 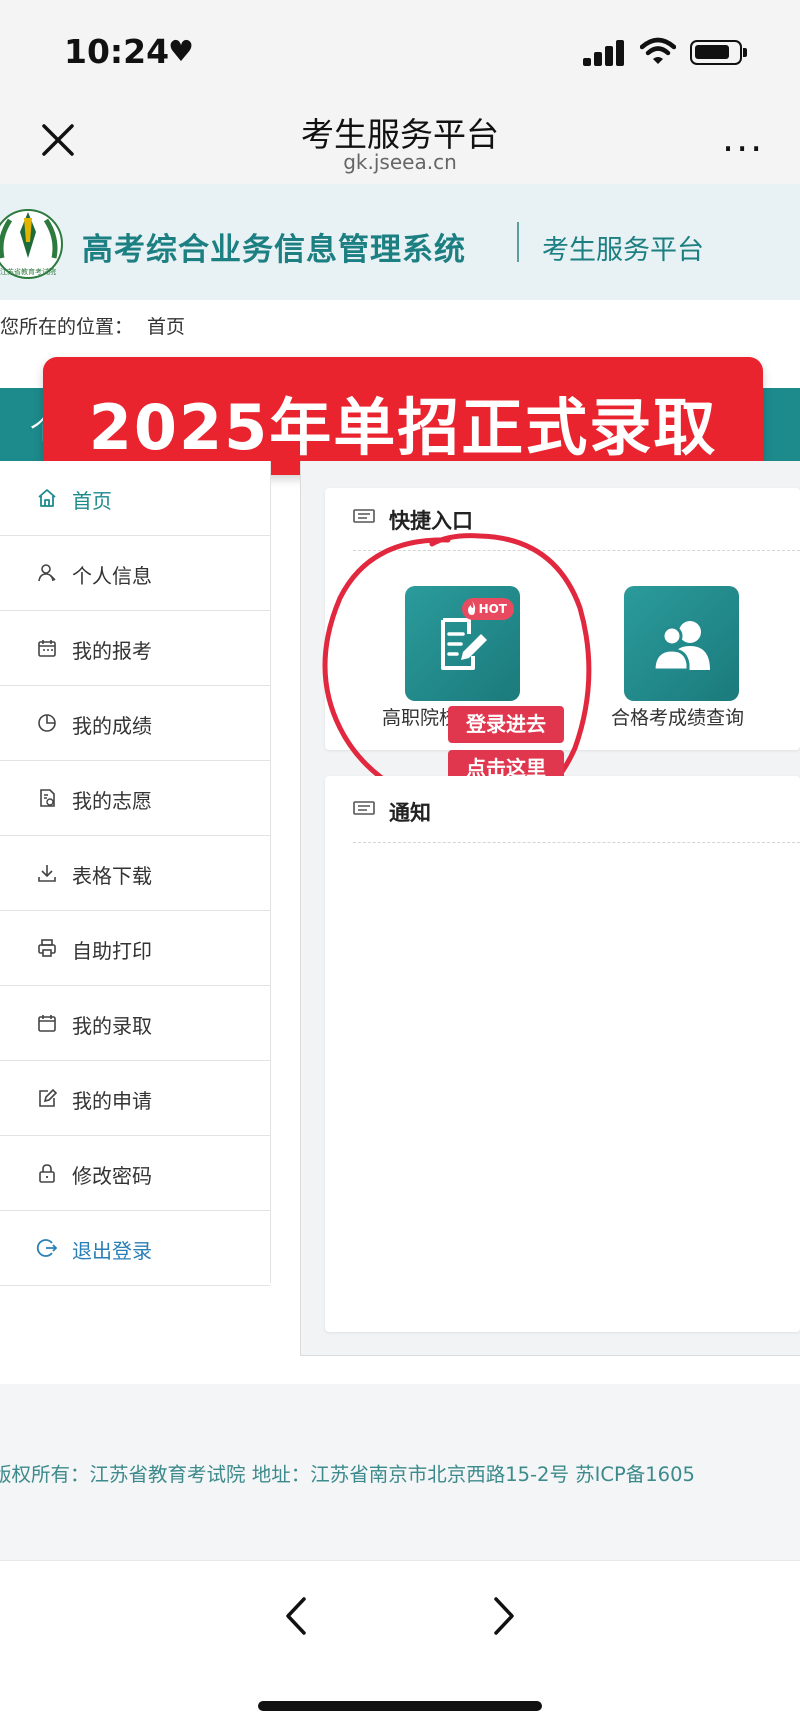 I want to click on tile-label: 高职院校, so click(x=420, y=716).